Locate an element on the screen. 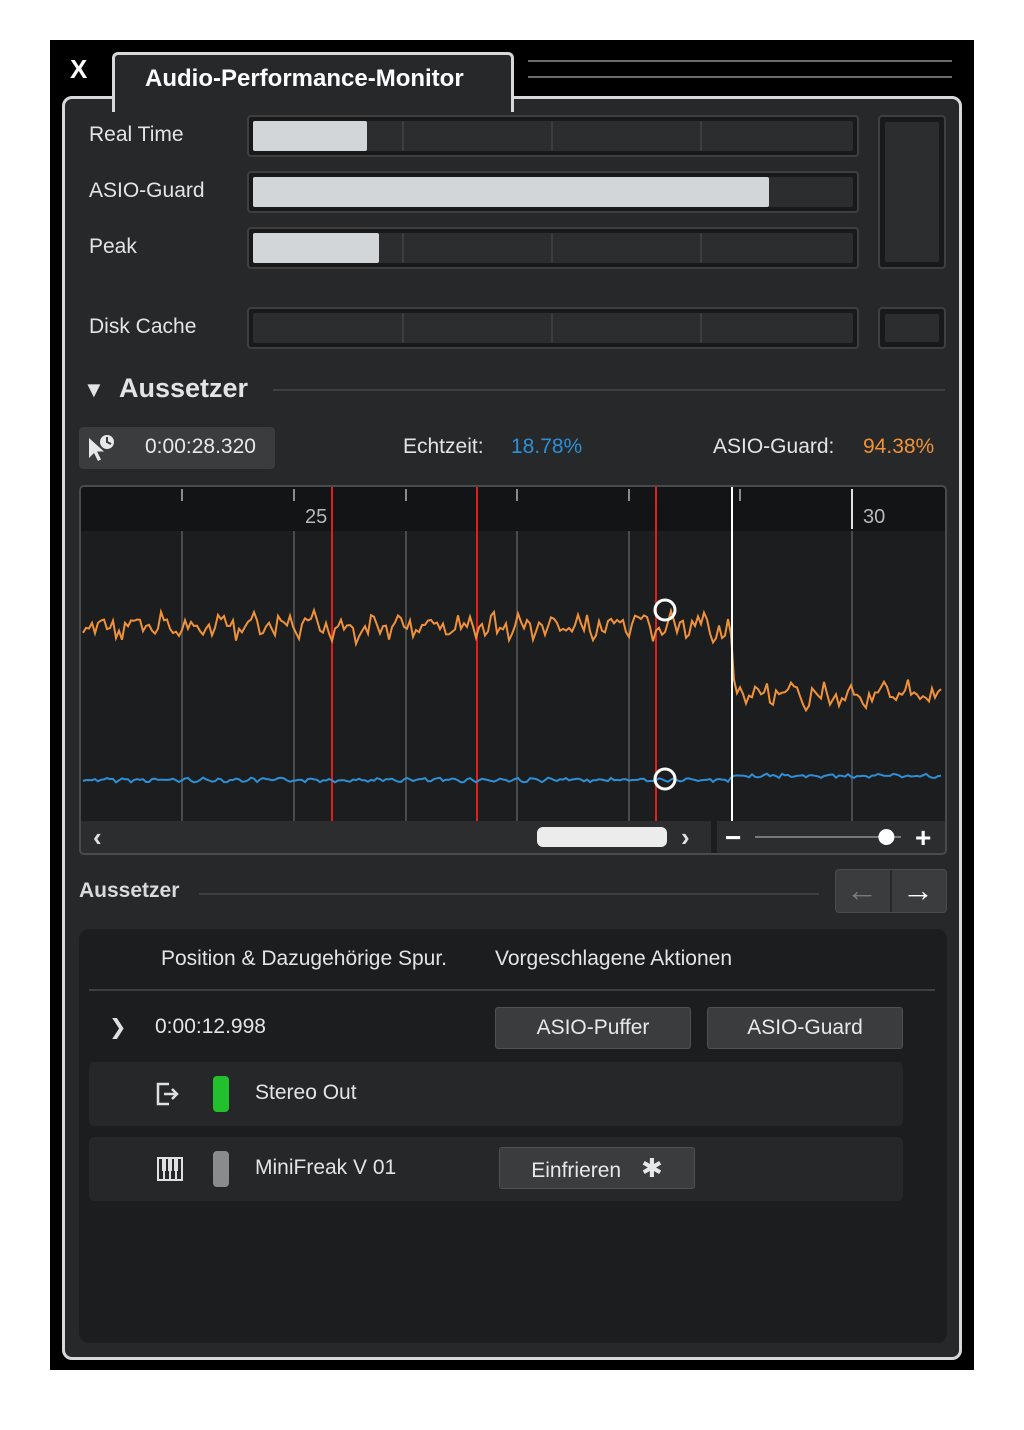 This screenshot has height=1430, width=1024. realtime-label: Echtzeit: is located at coordinates (443, 446).